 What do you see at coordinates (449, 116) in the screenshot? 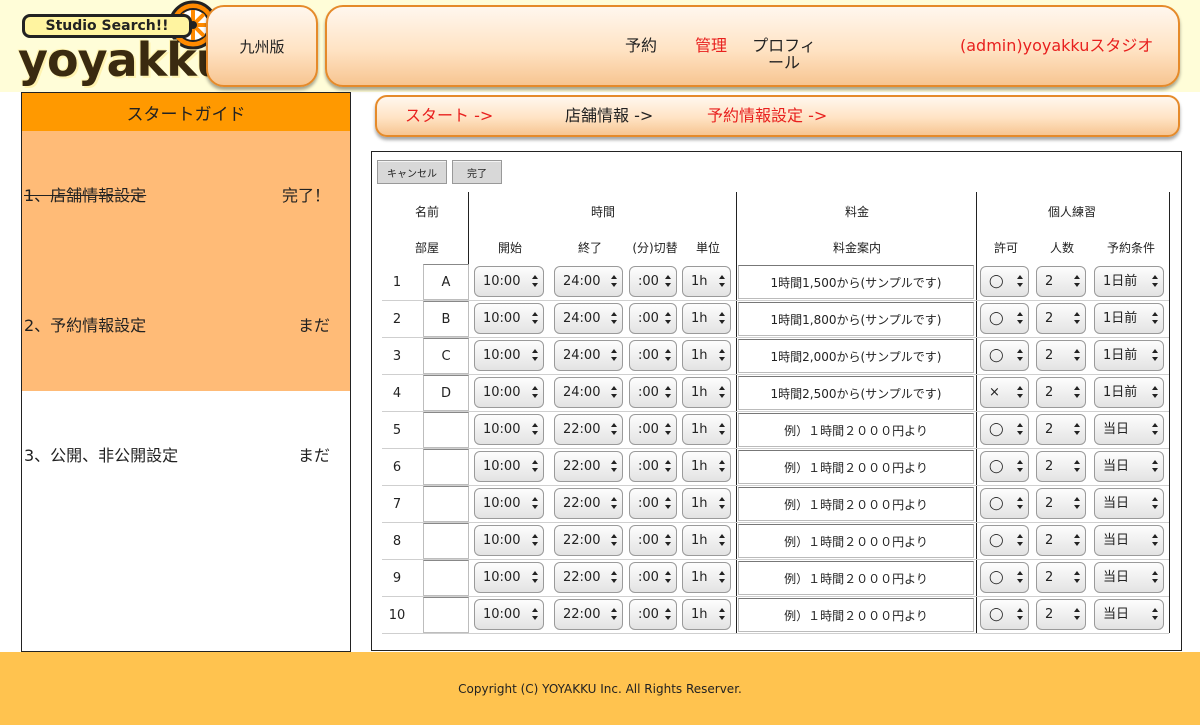
I see `step-start: スタート ->` at bounding box center [449, 116].